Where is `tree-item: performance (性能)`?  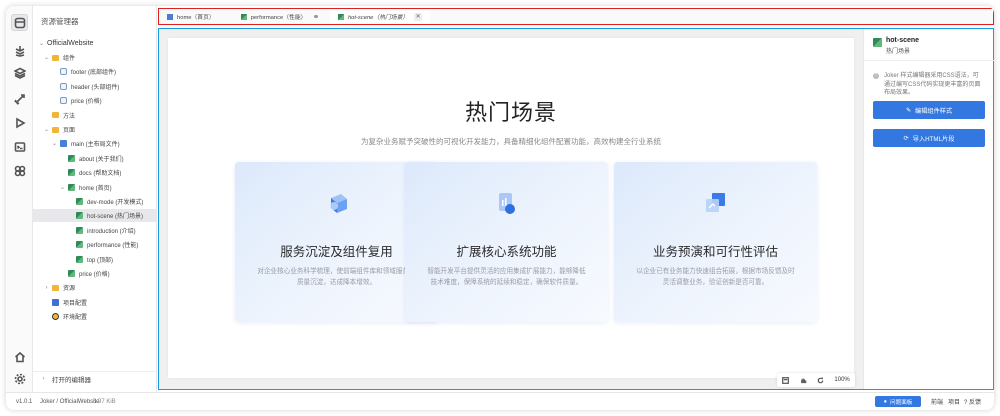 tree-item: performance (性能) is located at coordinates (94, 244).